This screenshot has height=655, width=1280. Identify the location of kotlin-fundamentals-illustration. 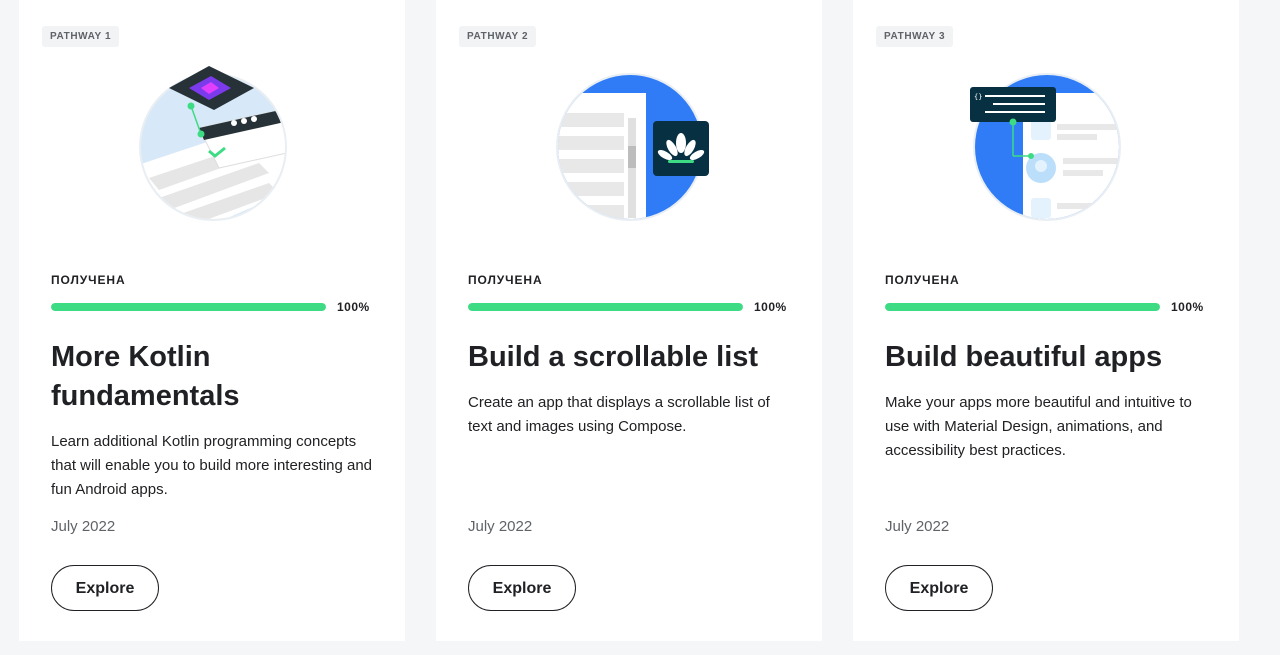
(213, 143).